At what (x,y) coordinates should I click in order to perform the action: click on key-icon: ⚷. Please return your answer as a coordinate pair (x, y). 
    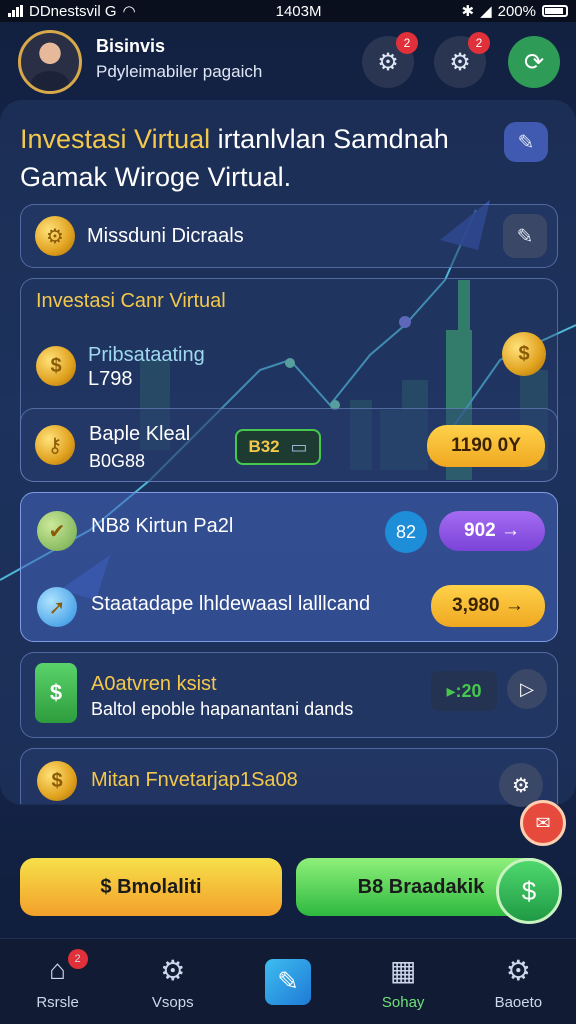
    Looking at the image, I should click on (55, 445).